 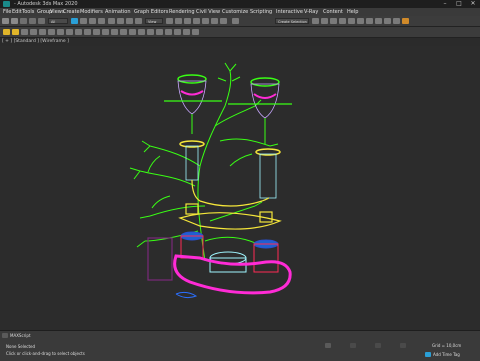 I want to click on v-ray-volume-grid-icon, so click(x=177, y=32).